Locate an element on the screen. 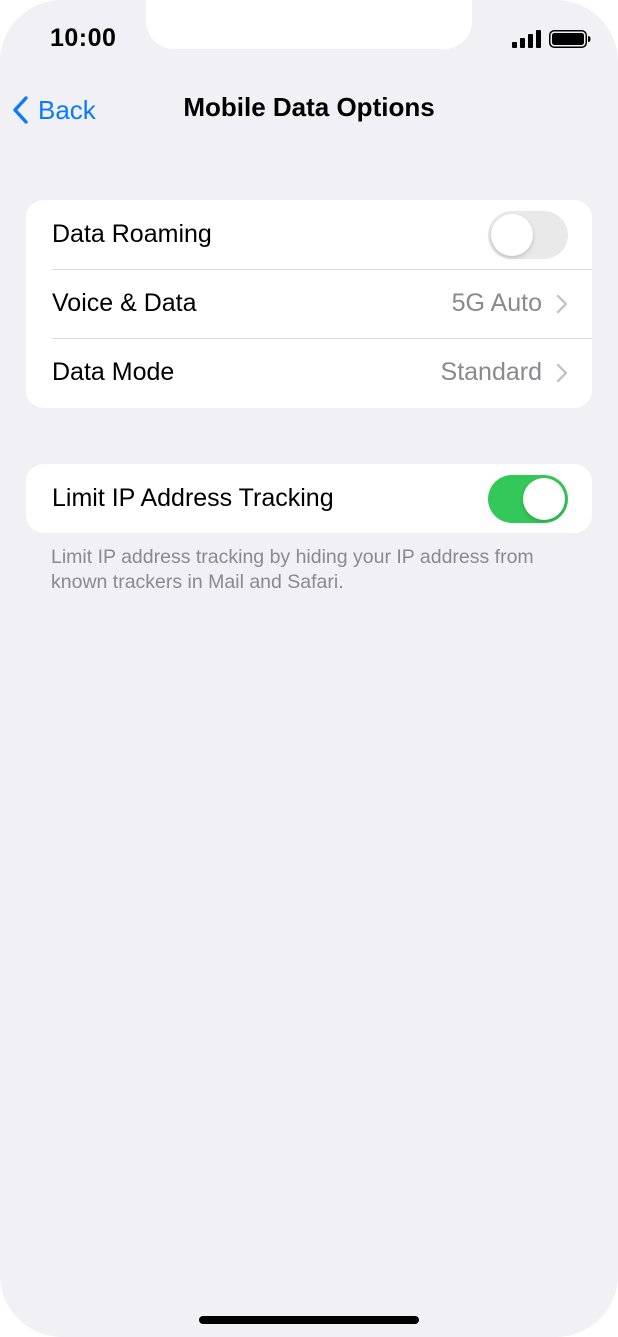 The height and width of the screenshot is (1337, 618). row-data-mode: Data Mode Standard is located at coordinates (309, 372).